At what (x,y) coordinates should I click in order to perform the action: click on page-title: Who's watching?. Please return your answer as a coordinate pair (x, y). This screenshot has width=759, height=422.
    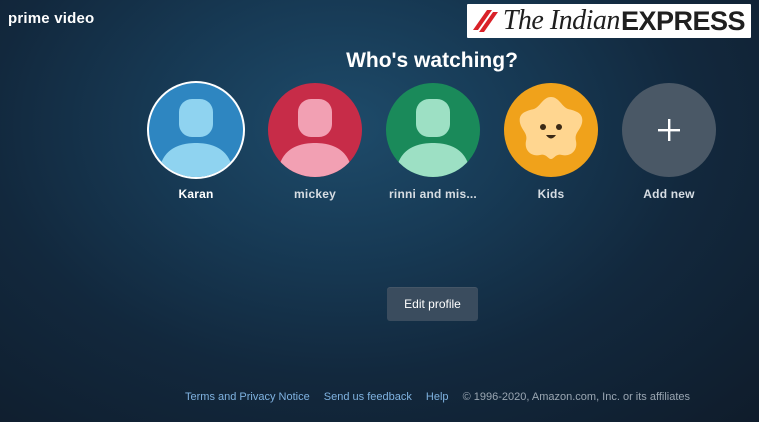
    Looking at the image, I should click on (432, 60).